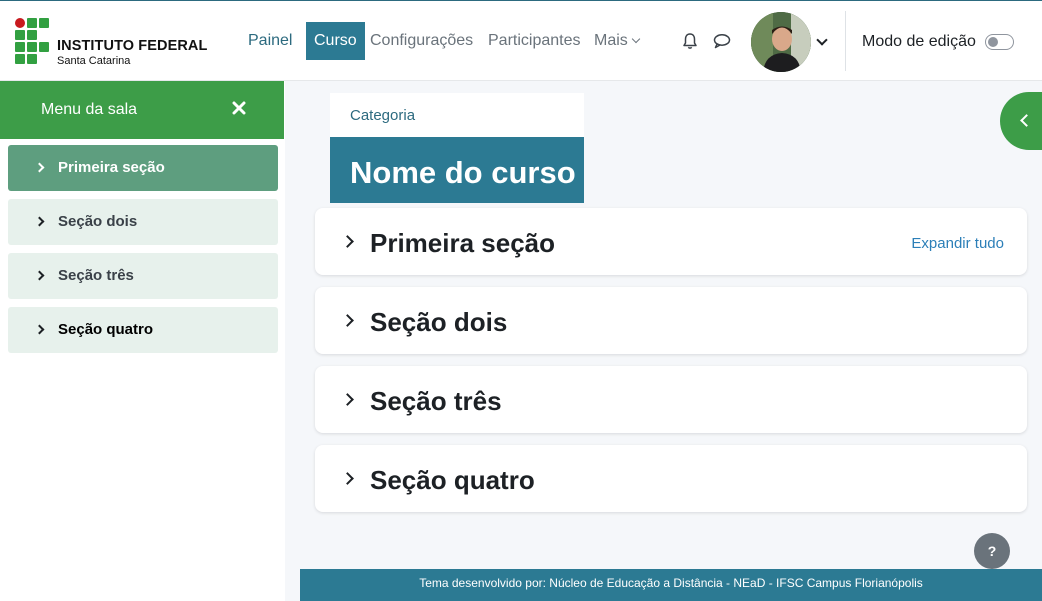 This screenshot has height=601, width=1042. Describe the element at coordinates (992, 551) in the screenshot. I see `help-button: ?` at that location.